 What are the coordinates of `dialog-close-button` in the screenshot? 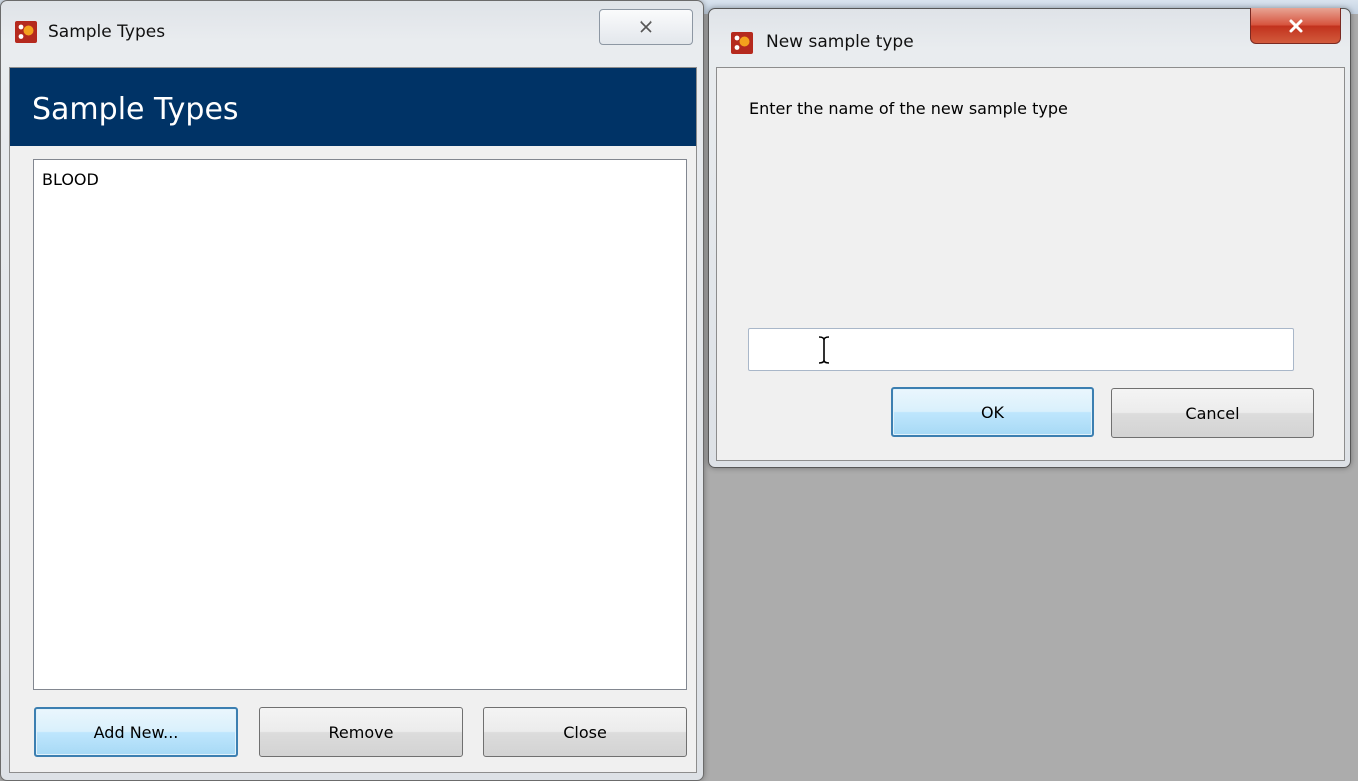 It's located at (1295, 26).